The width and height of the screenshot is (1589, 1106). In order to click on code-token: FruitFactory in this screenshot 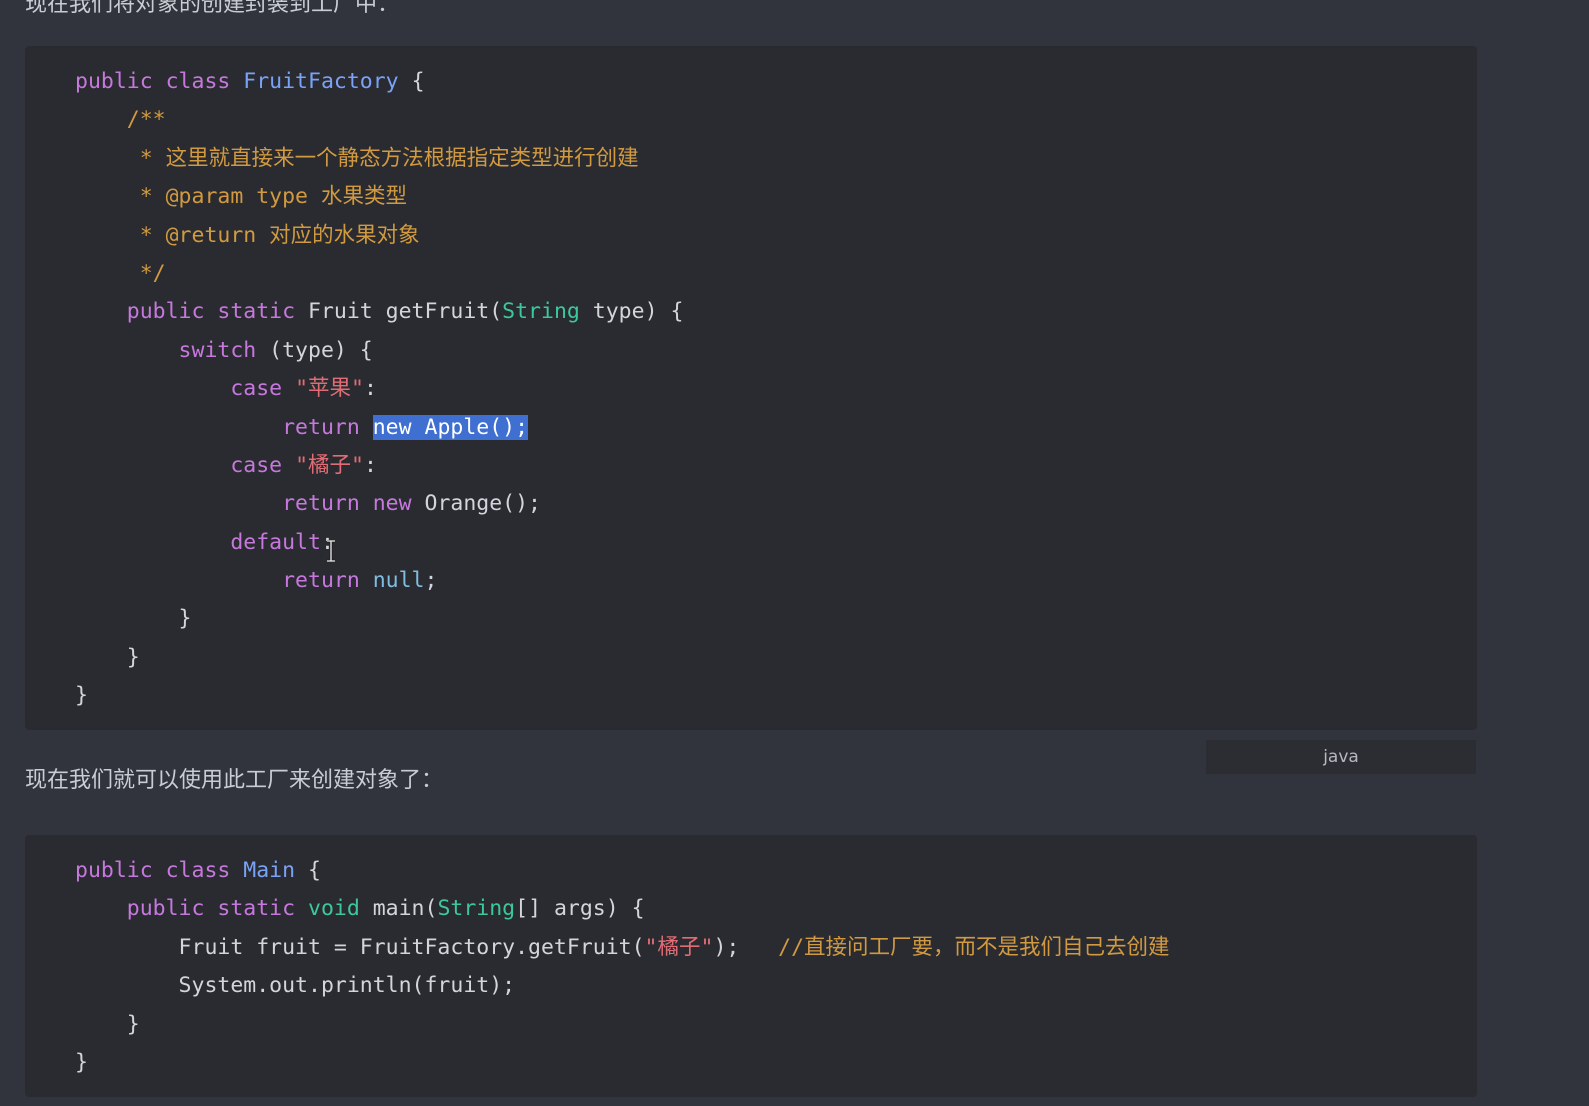, I will do `click(321, 81)`.